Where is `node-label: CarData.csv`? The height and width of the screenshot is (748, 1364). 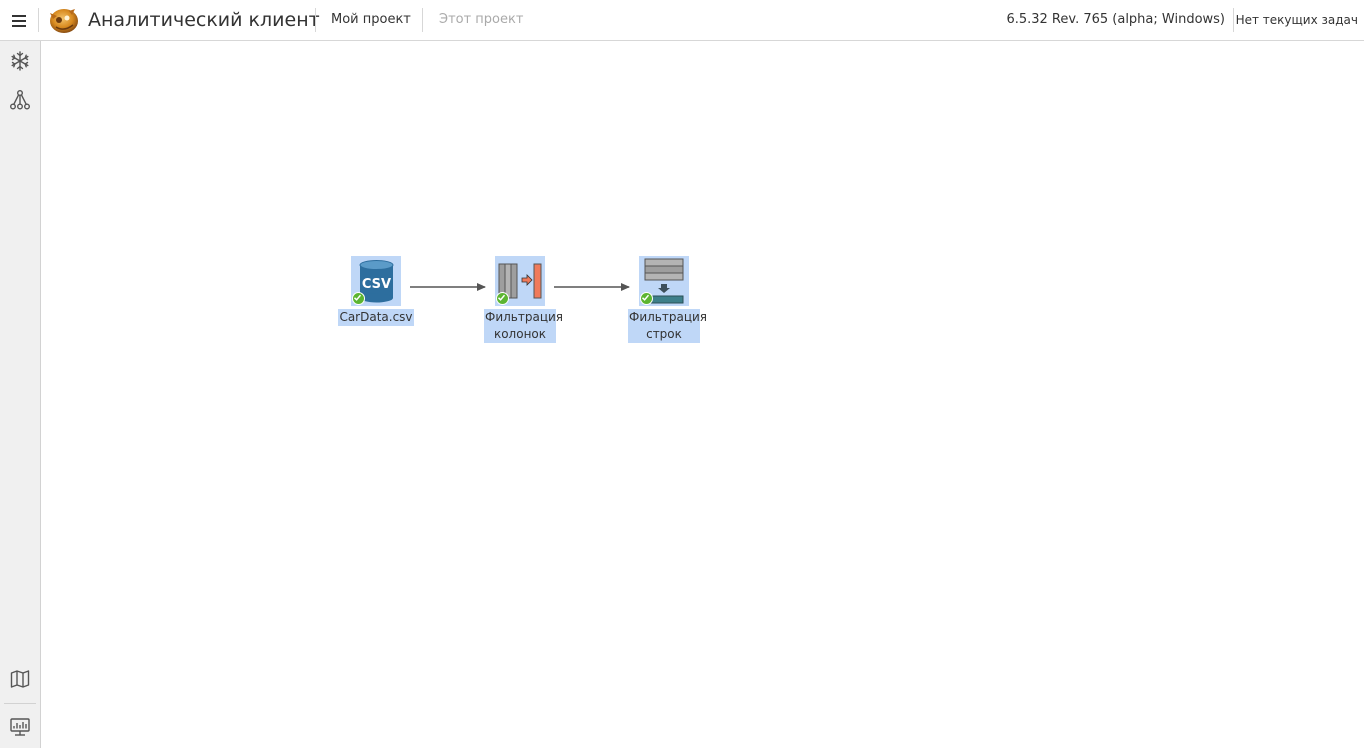
node-label: CarData.csv is located at coordinates (376, 317).